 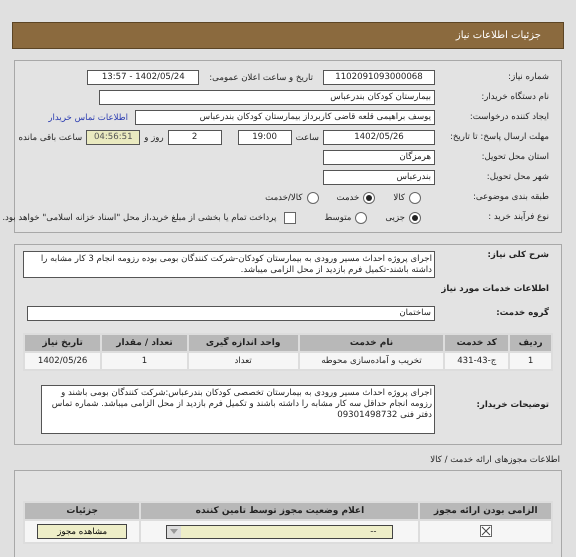 What do you see at coordinates (82, 511) in the screenshot?
I see `column-header: جزئیات` at bounding box center [82, 511].